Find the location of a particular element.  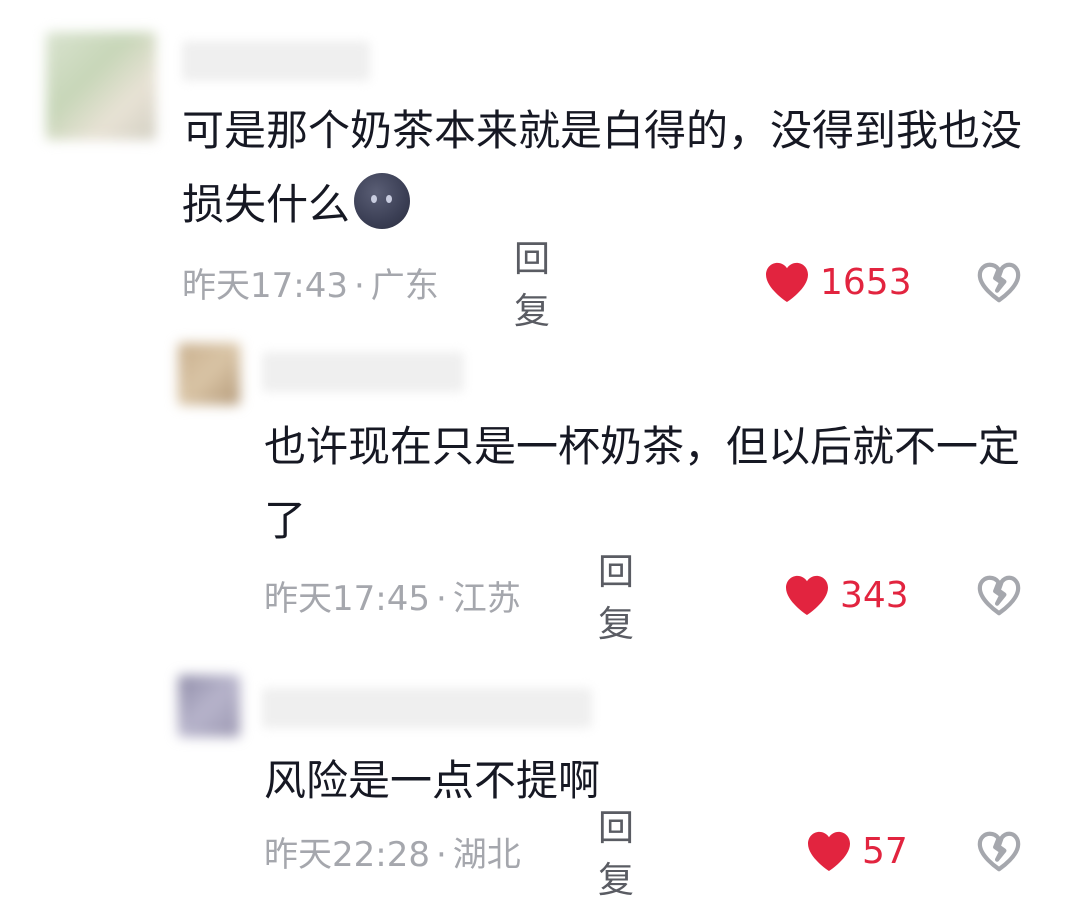

comment-location: 广东 is located at coordinates (404, 285).